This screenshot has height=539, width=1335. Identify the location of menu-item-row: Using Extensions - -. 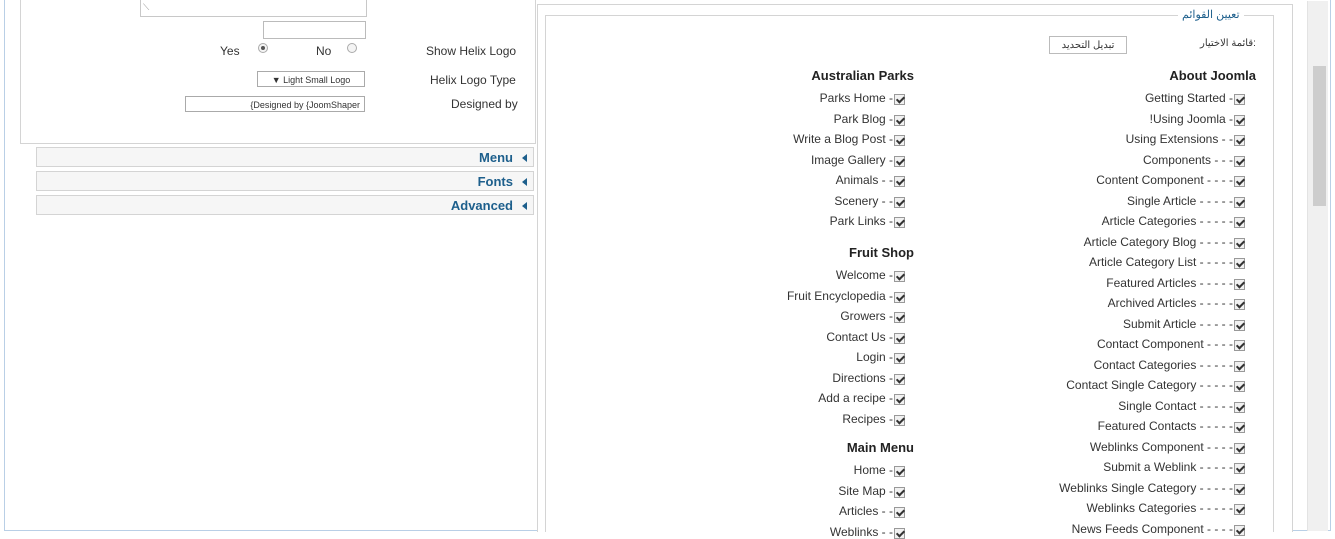
(1185, 139).